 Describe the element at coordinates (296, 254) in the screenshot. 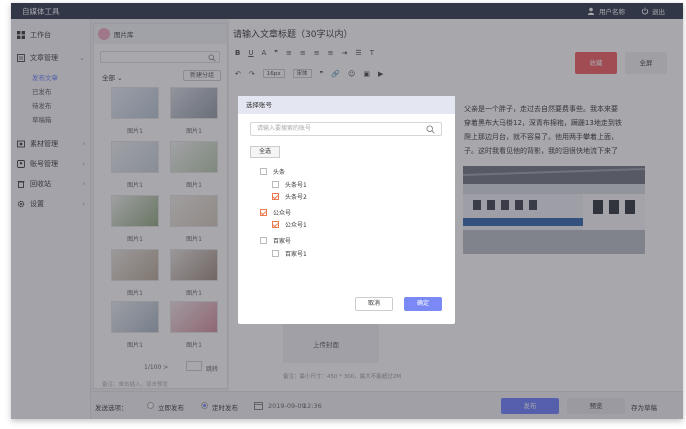

I see `account-label: 百家号1` at that location.